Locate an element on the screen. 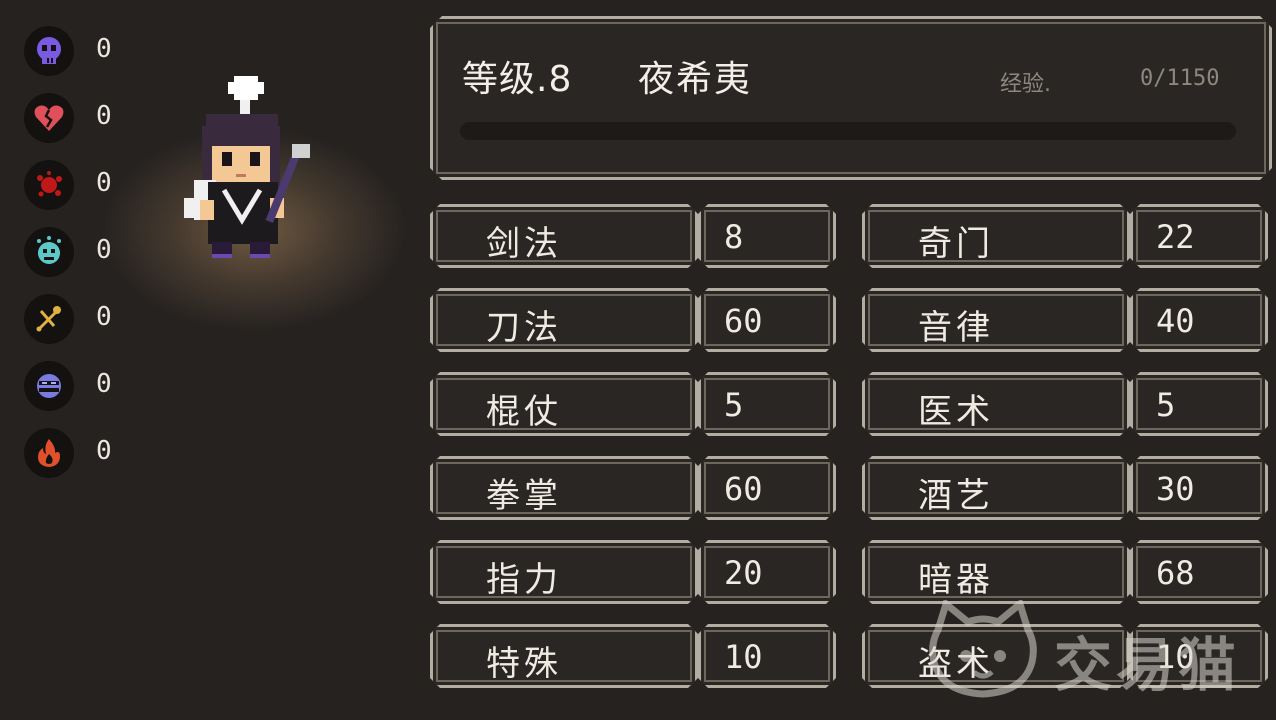  broken-heart-icon is located at coordinates (49, 118).